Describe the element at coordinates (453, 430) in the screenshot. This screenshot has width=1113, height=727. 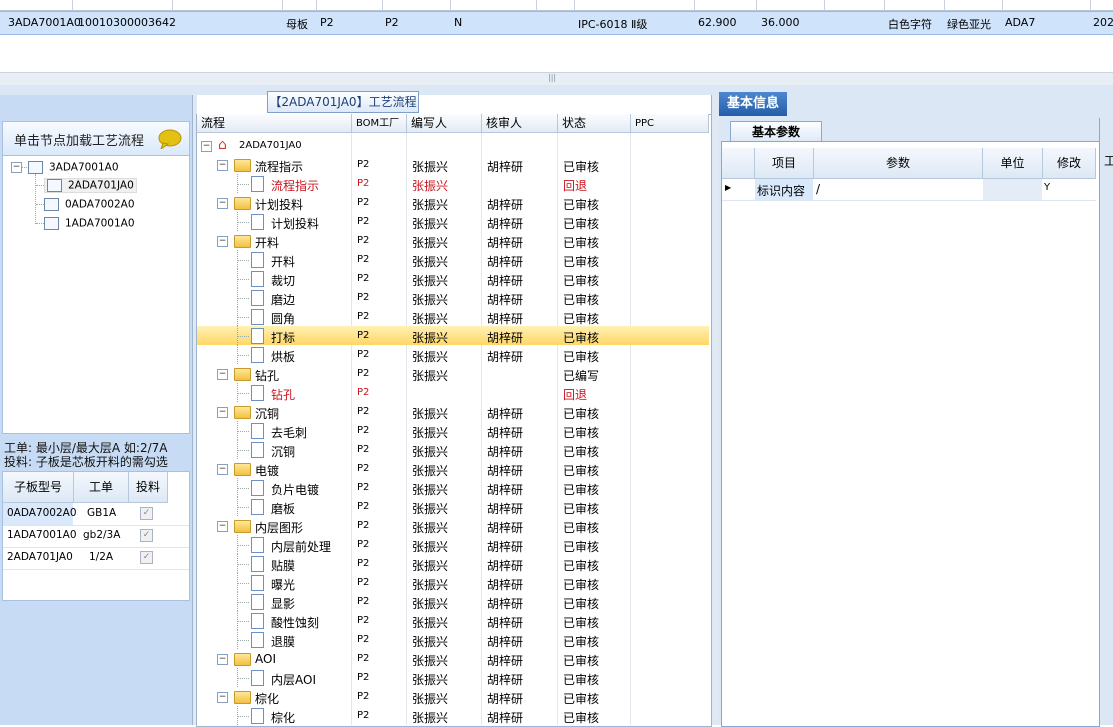
I see `flow-step-row: 去毛刺 P2 张振兴 胡梓研 已审核` at that location.